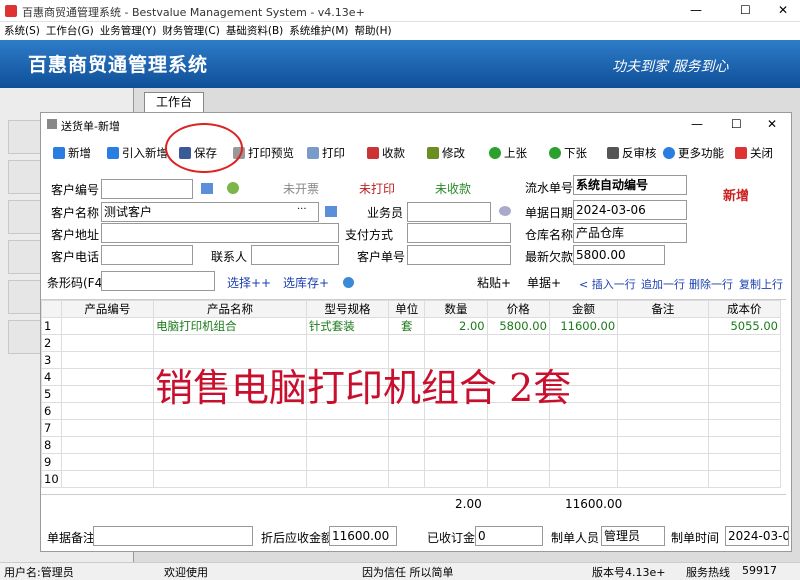 This screenshot has height=580, width=800. What do you see at coordinates (220, 233) in the screenshot?
I see `address-field` at bounding box center [220, 233].